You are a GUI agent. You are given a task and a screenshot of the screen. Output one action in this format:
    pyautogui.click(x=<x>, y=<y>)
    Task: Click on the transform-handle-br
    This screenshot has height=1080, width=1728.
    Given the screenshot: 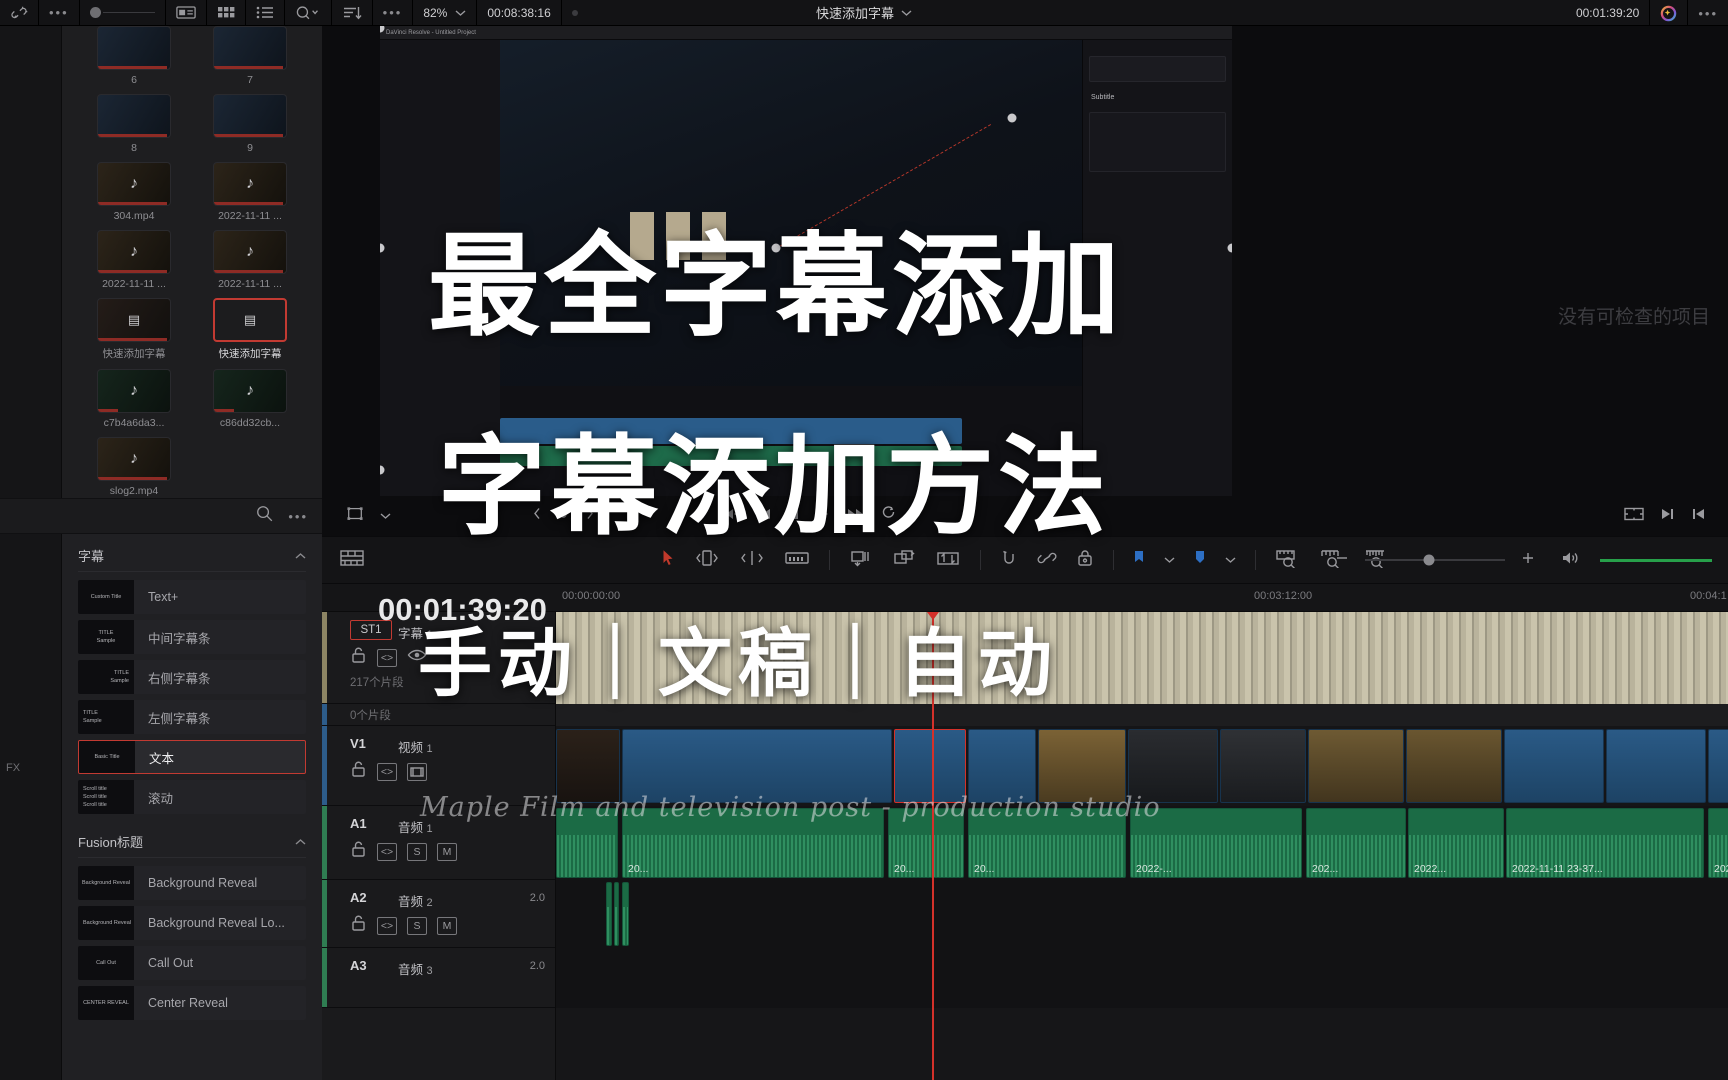 What is the action you would take?
    pyautogui.click(x=1012, y=118)
    